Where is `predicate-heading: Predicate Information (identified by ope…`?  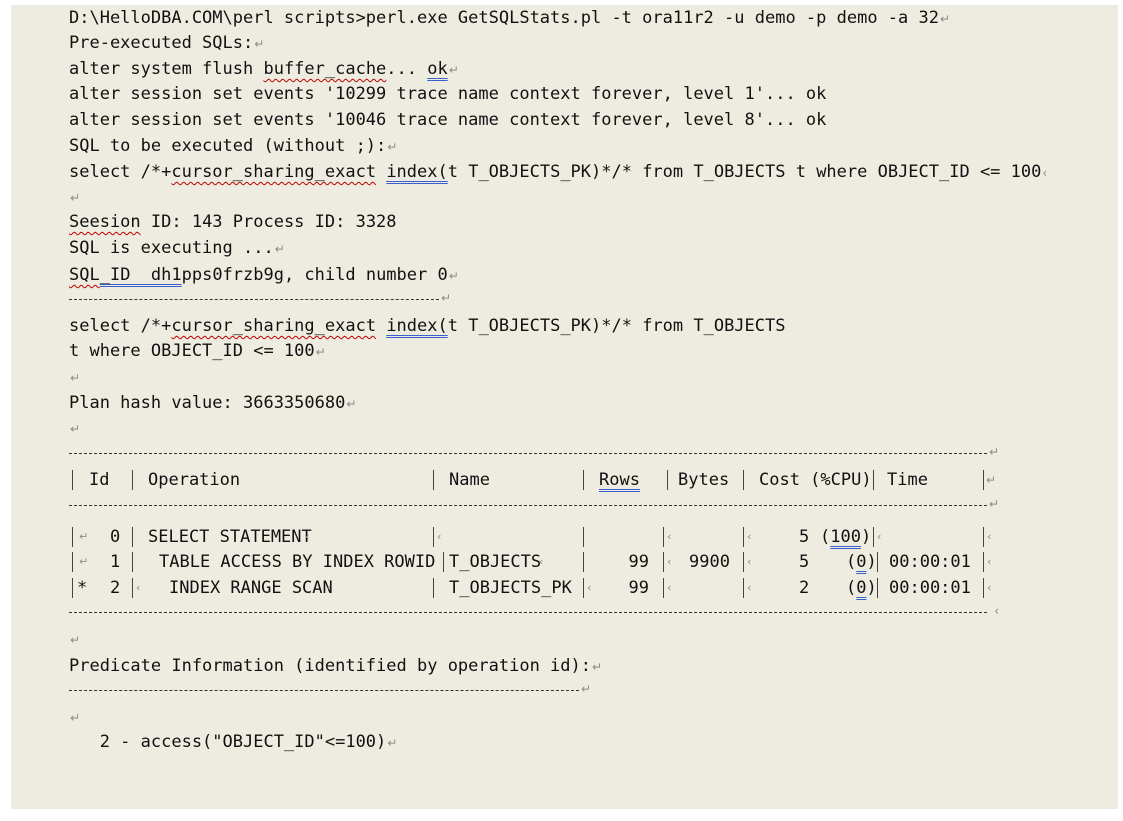
predicate-heading: Predicate Information (identified by ope… is located at coordinates (336, 666).